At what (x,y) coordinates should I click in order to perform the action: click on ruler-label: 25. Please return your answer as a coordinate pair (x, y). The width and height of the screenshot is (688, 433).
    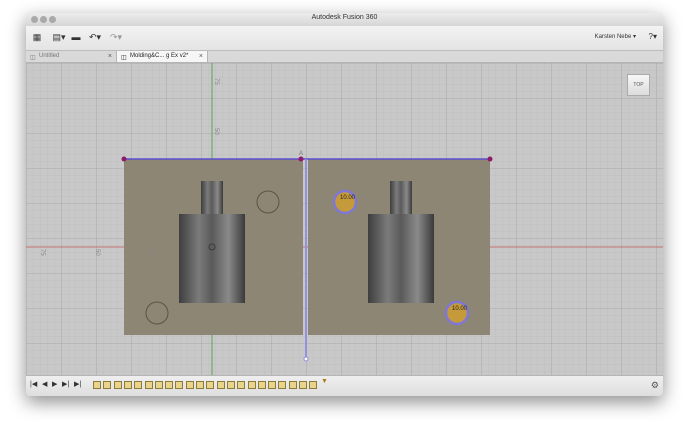
    Looking at the image, I should click on (152, 252).